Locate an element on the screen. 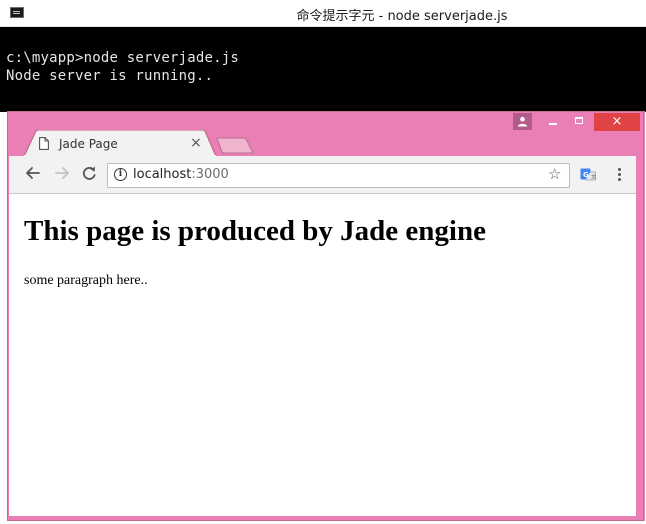 The image size is (646, 524). forward-arrow-icon is located at coordinates (62, 173).